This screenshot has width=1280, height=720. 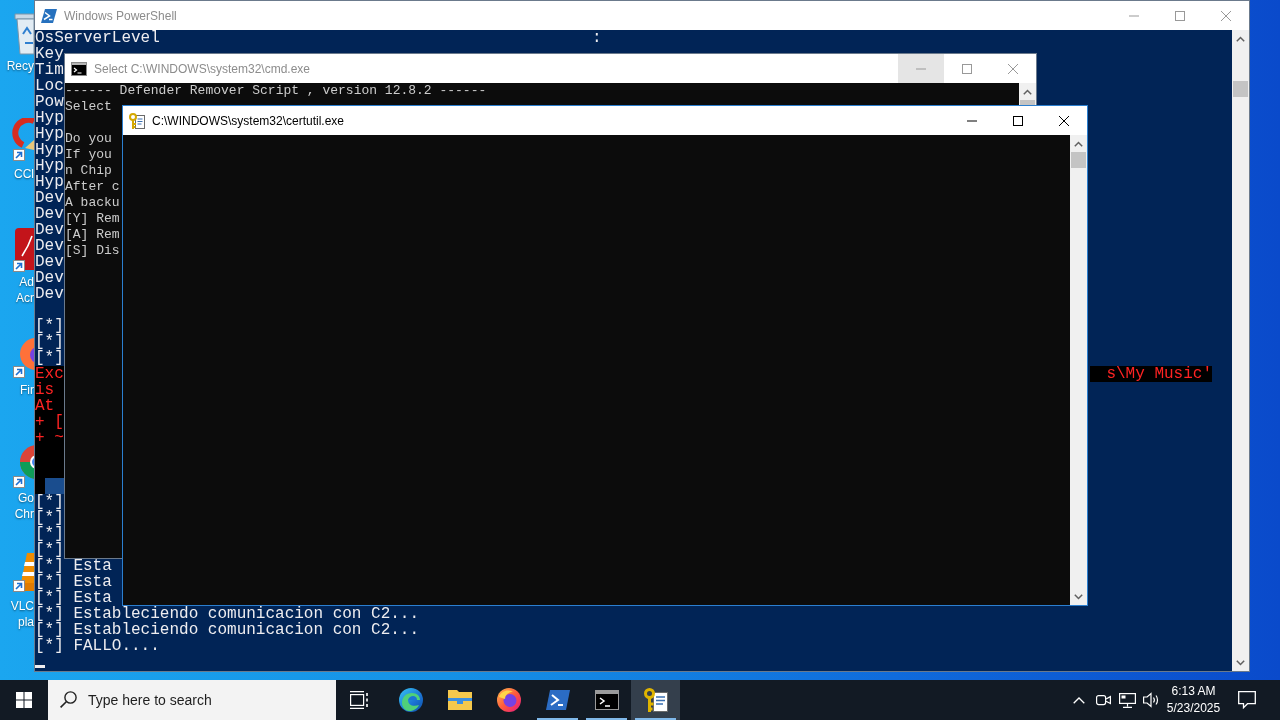 I want to click on error-text: + [, so click(x=49, y=422).